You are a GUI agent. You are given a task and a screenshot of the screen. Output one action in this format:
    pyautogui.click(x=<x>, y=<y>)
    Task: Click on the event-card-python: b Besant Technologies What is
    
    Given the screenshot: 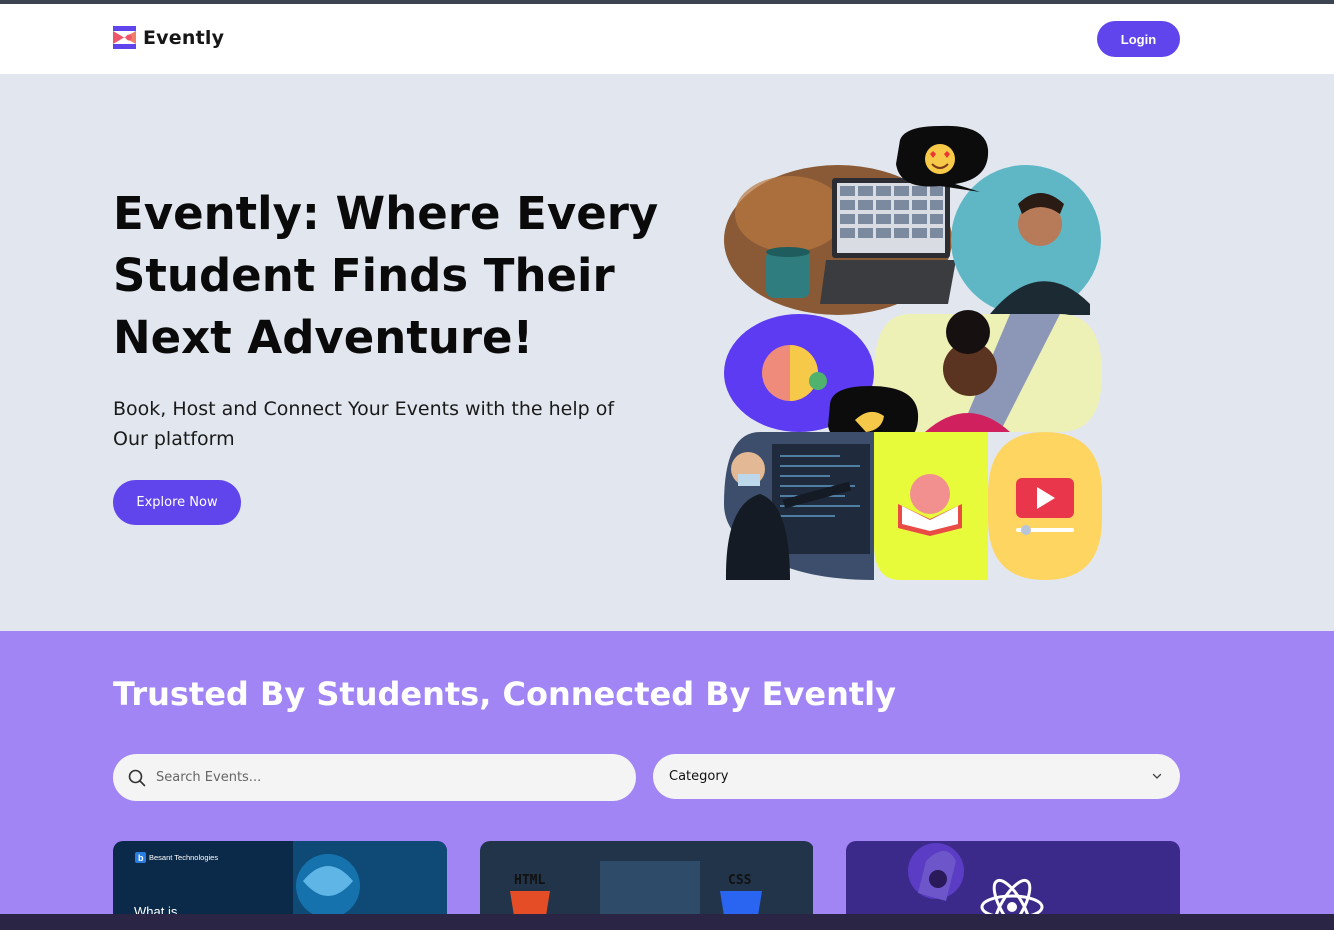 What is the action you would take?
    pyautogui.click(x=280, y=878)
    